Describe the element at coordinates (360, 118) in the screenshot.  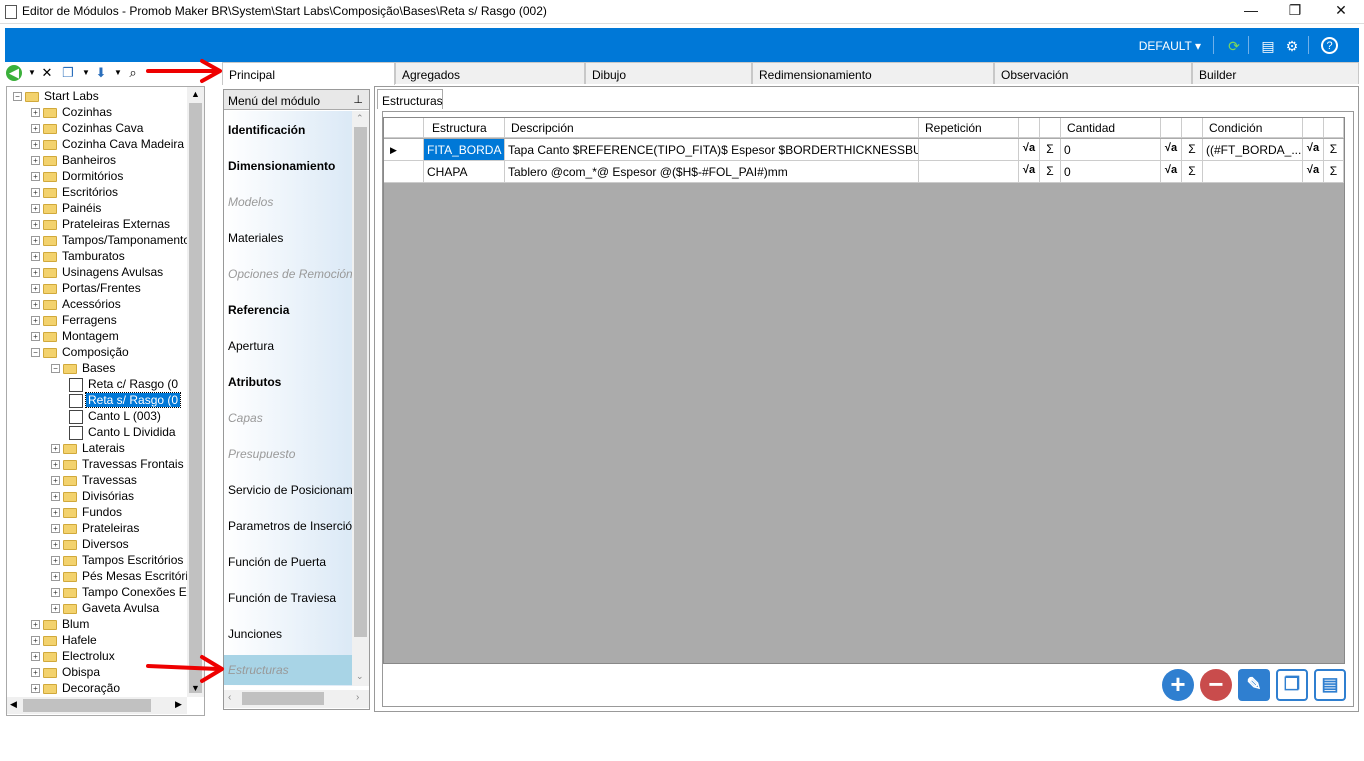
I see `chevron-up-icon: ⌃` at that location.